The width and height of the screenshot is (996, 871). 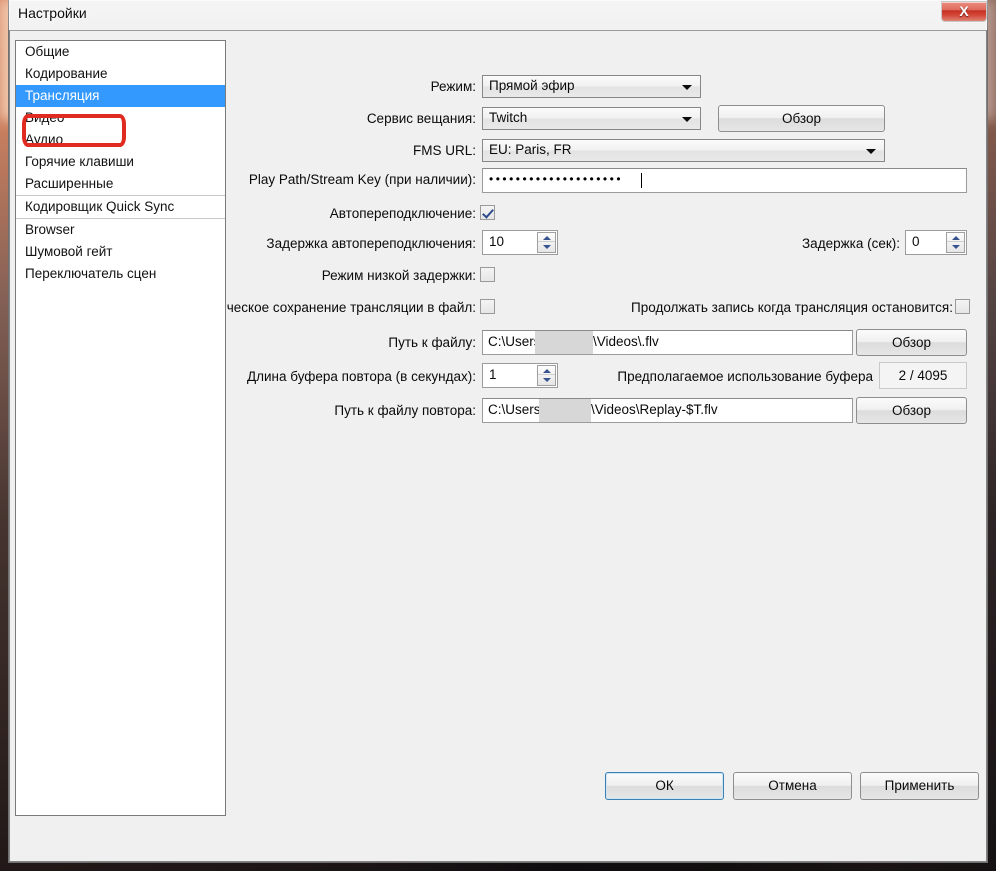 I want to click on replay-path-suffix: \Videos\Replay-$T.flv, so click(x=654, y=409).